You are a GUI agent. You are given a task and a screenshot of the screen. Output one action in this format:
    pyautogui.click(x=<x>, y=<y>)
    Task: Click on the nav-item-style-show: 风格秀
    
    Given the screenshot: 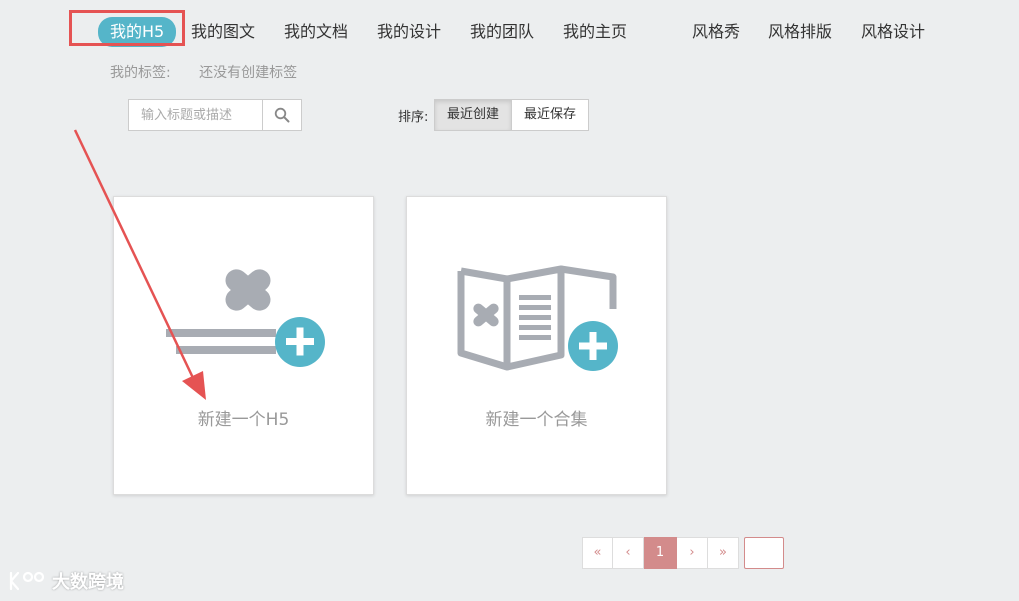 What is the action you would take?
    pyautogui.click(x=716, y=32)
    